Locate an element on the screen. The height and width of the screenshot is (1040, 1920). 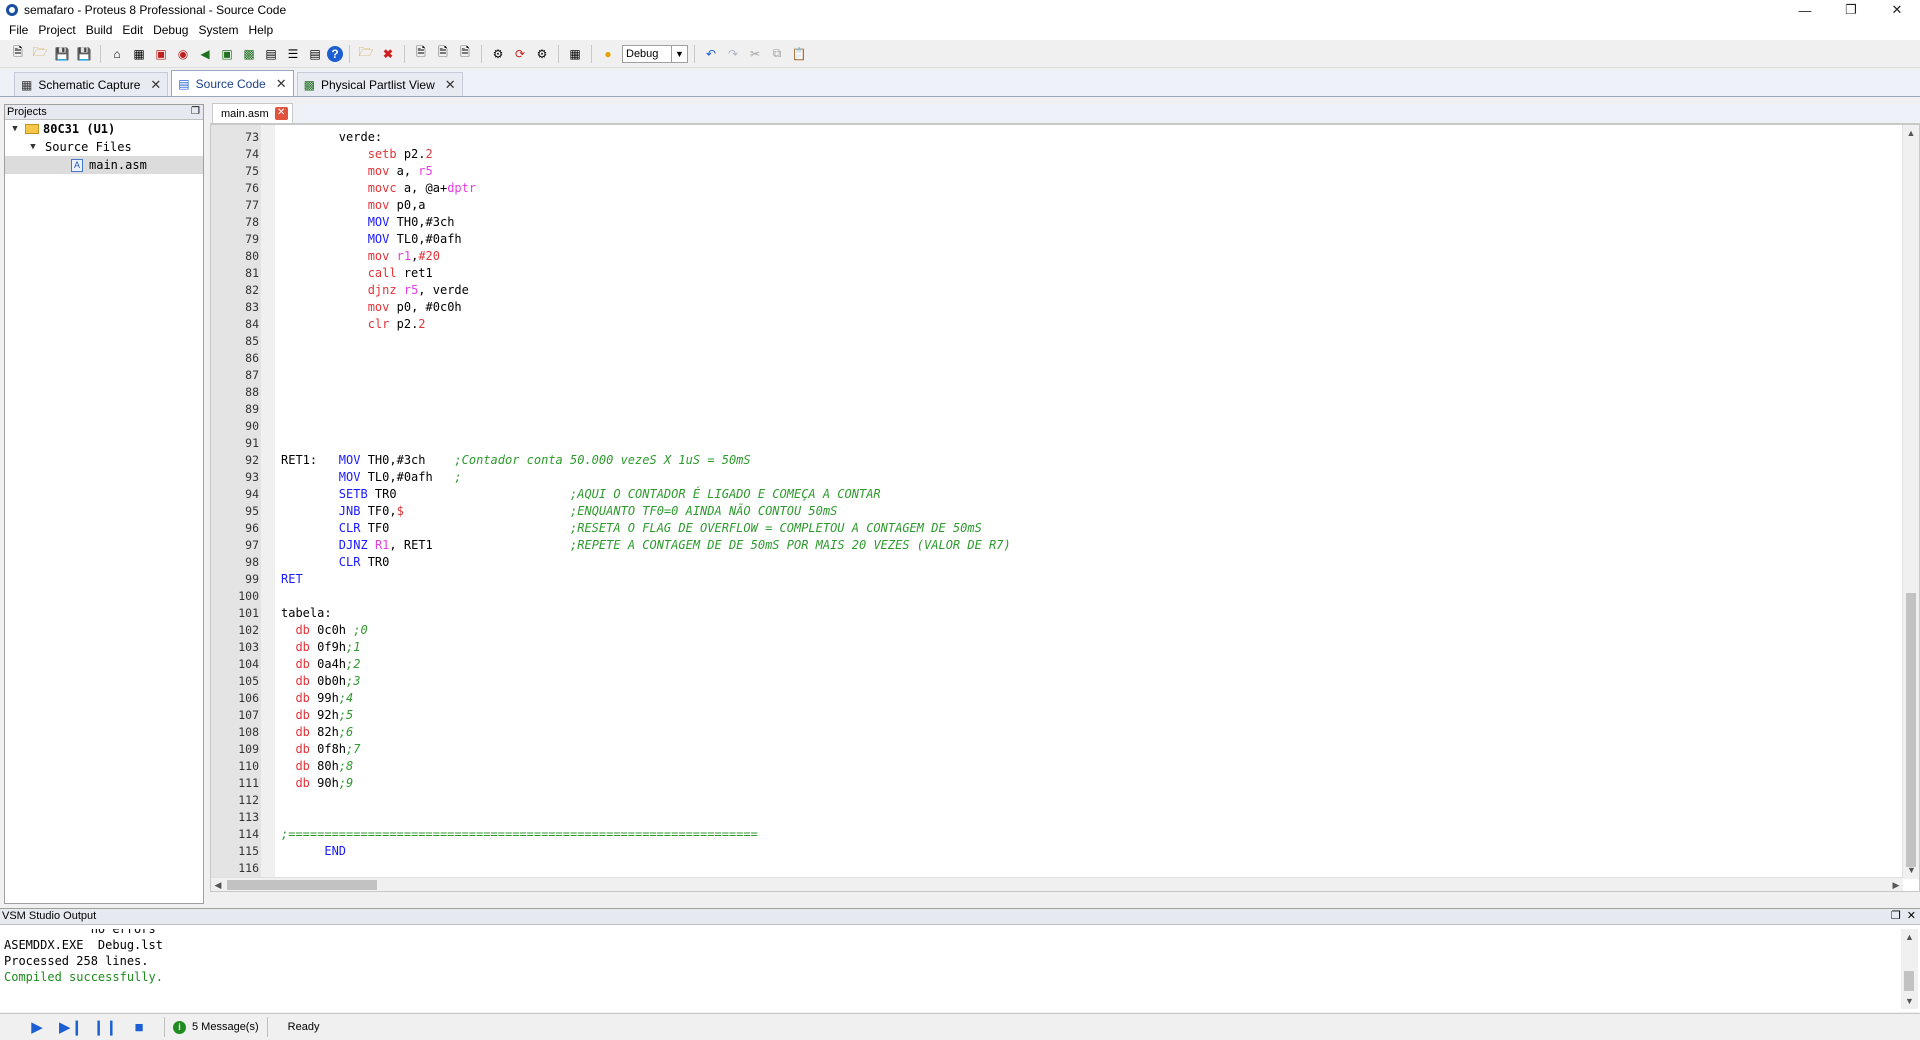
code-line: 116 is located at coordinates (1051, 868).